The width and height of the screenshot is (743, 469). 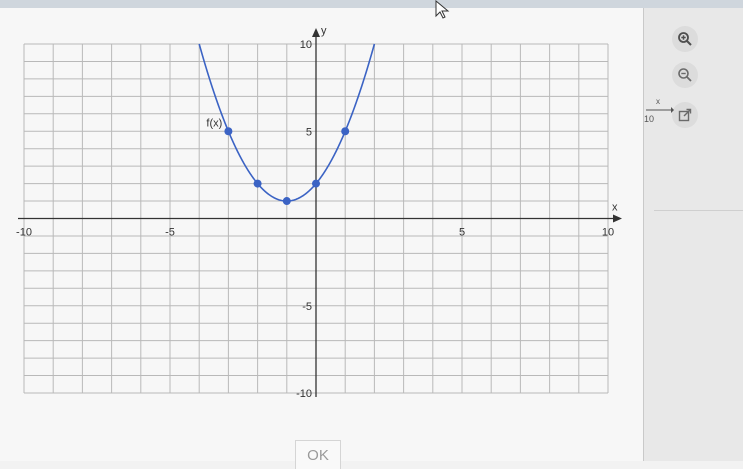 I want to click on mouse-cursor-icon, so click(x=442, y=9).